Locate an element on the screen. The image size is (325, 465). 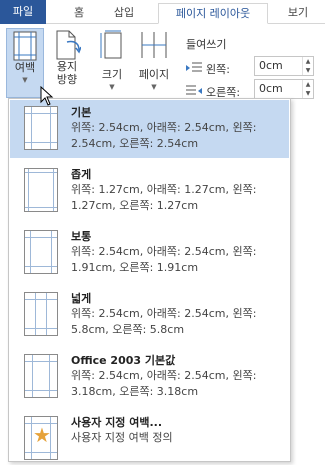
orientation-label-1: 용지 is located at coordinates (67, 66).